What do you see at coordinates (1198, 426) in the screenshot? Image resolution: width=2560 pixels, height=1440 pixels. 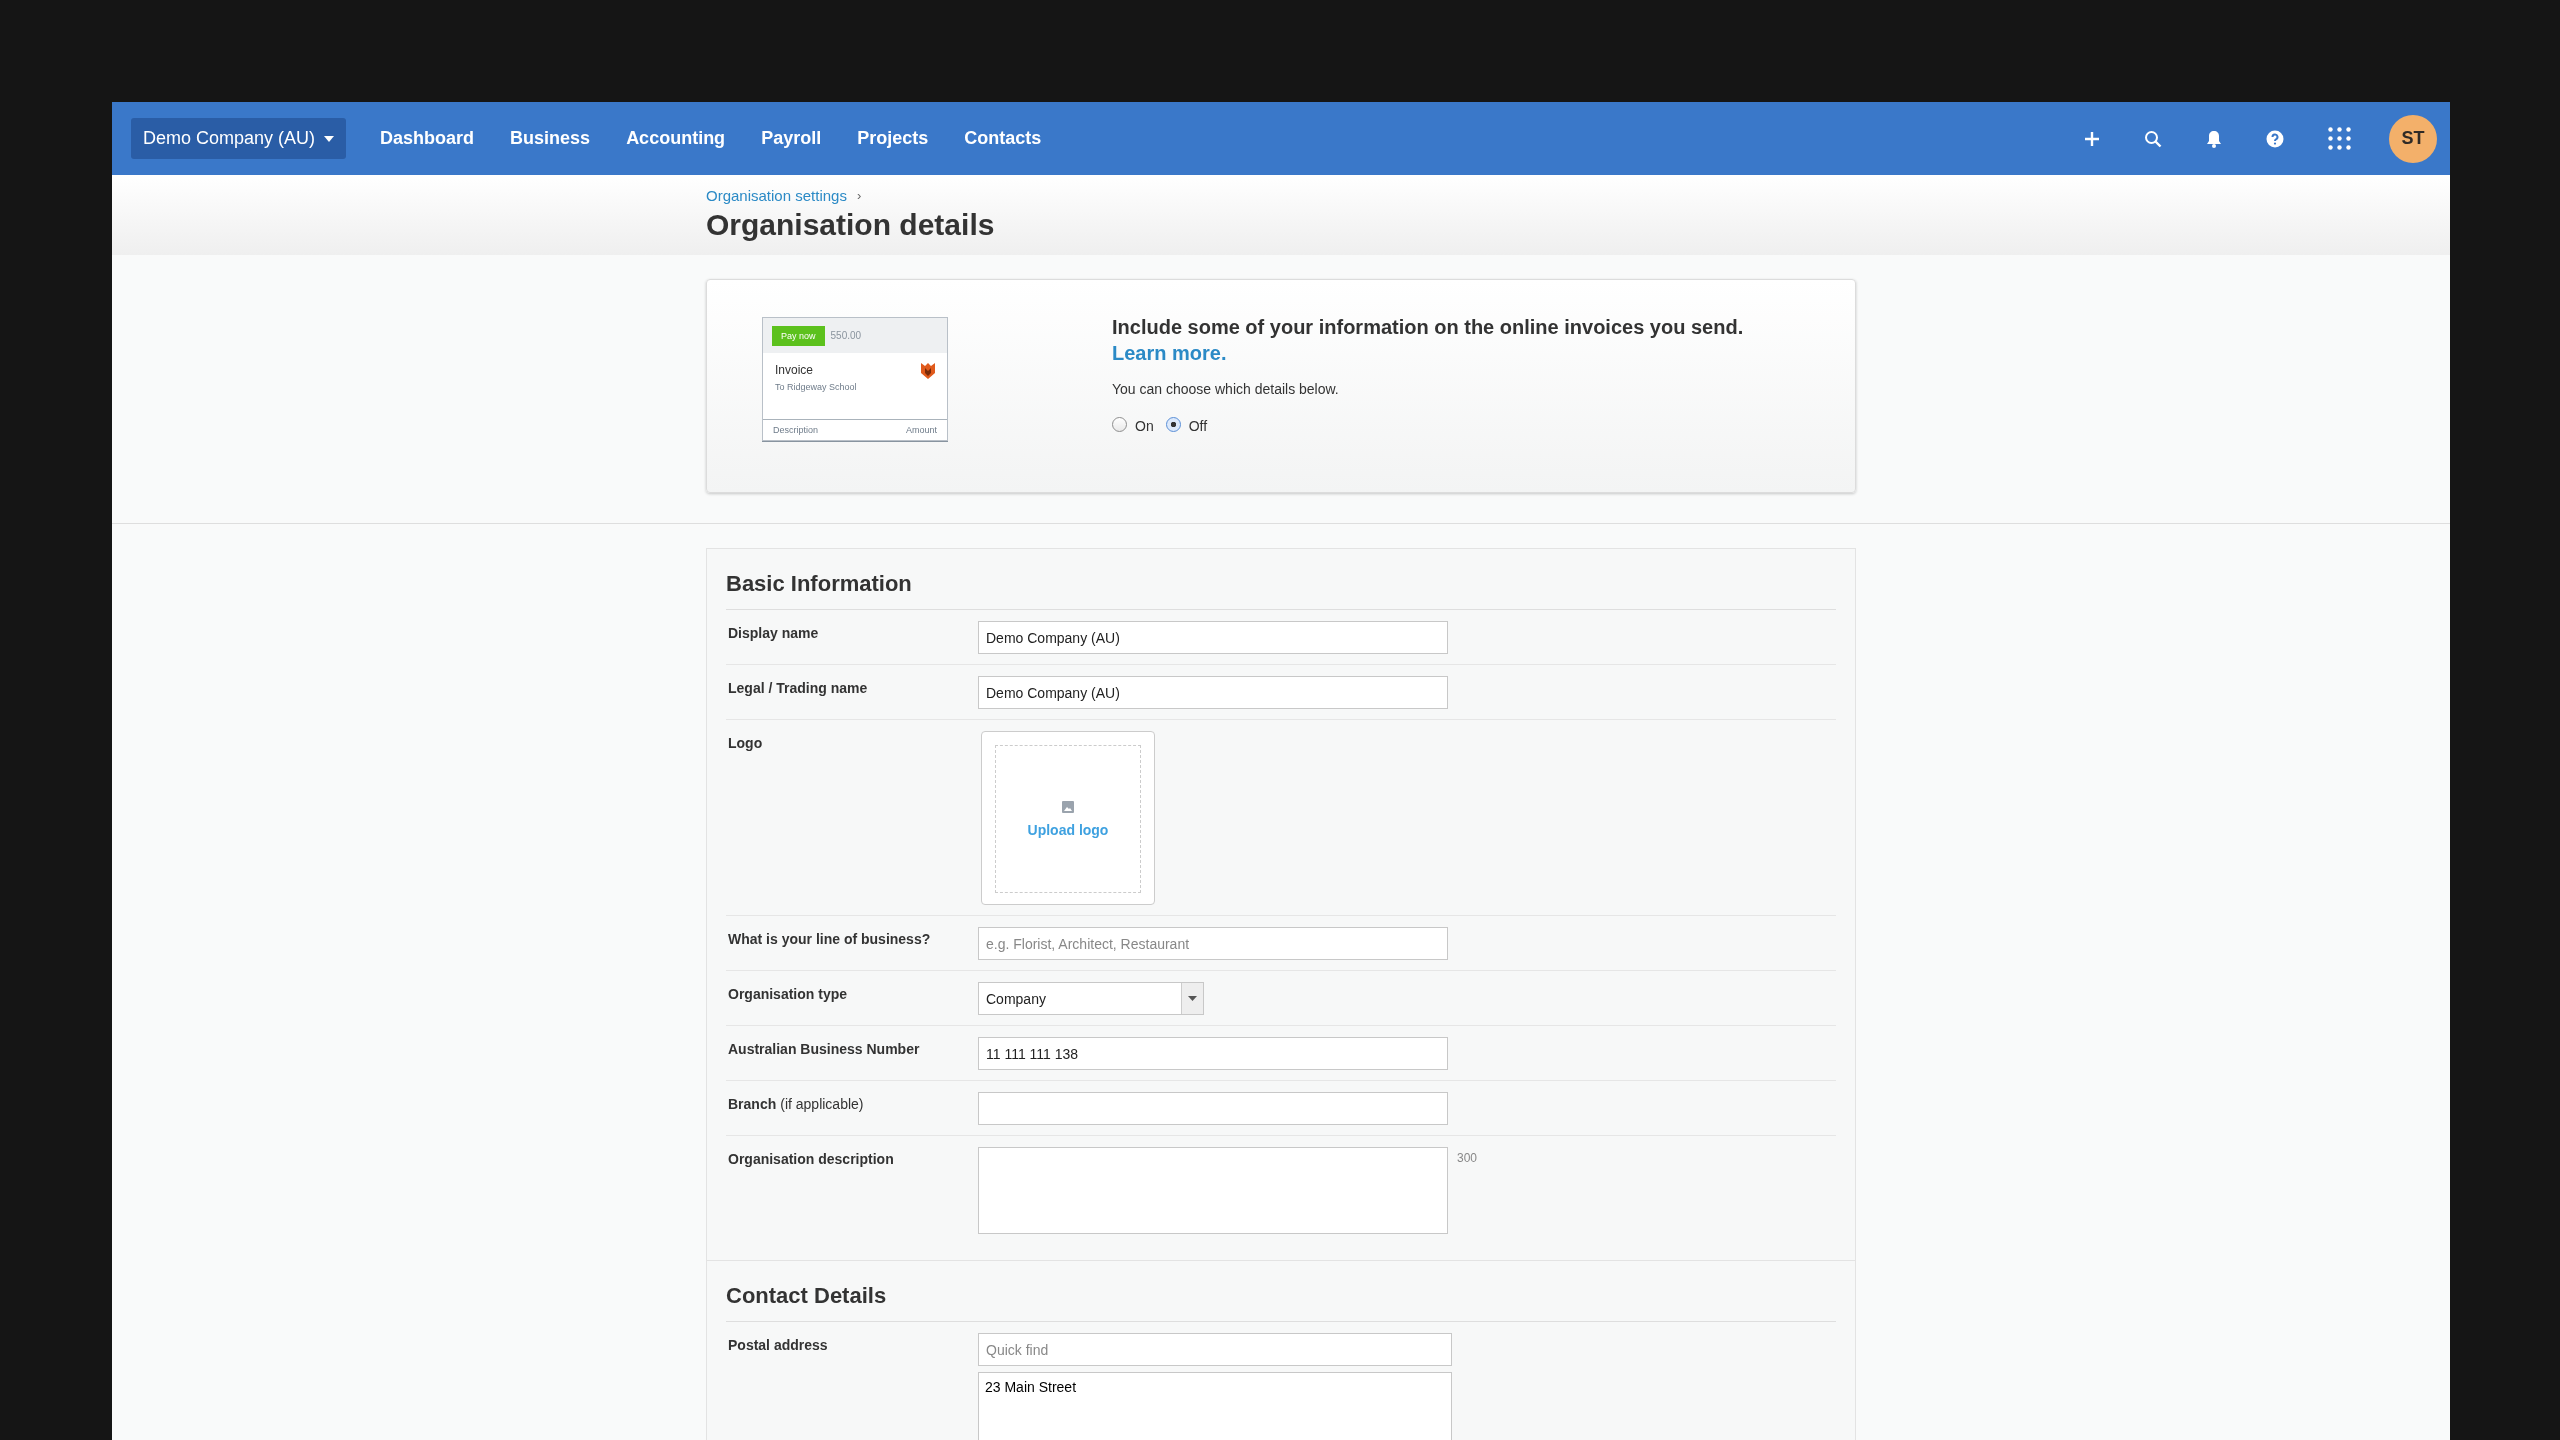 I see `radio-label: Off` at bounding box center [1198, 426].